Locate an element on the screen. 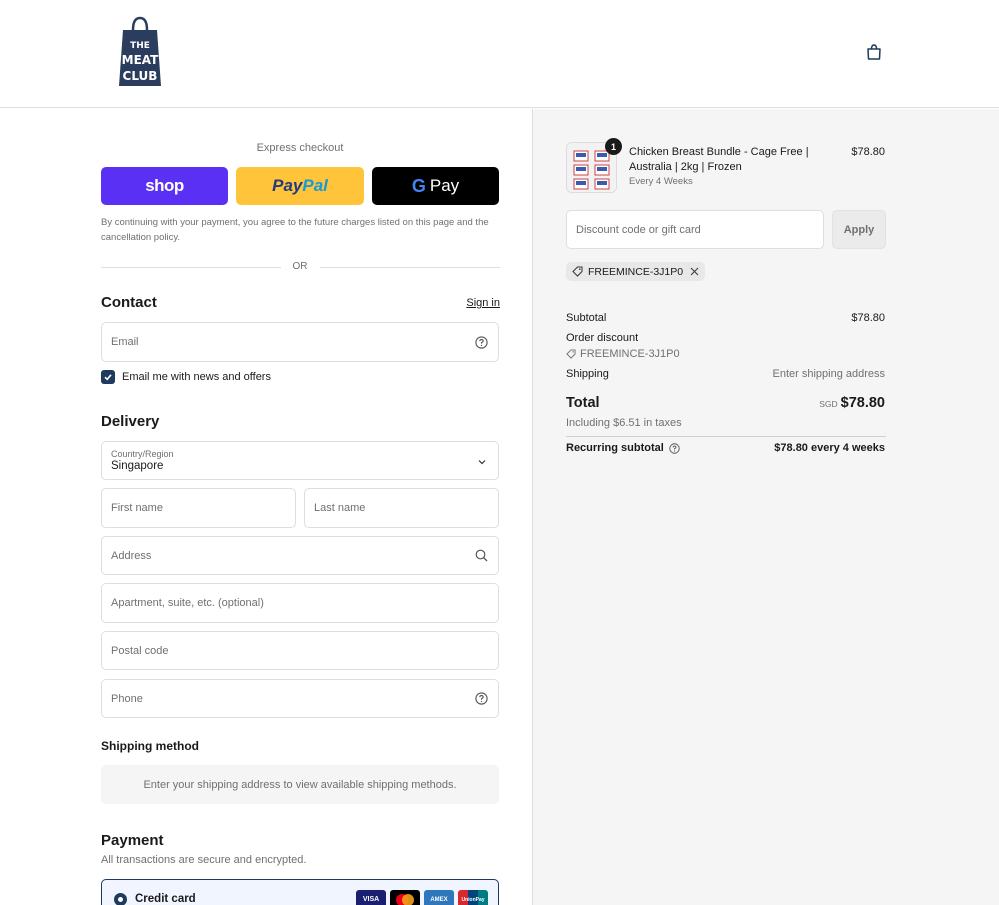  country-select: Country/Region Singapore is located at coordinates (300, 460).